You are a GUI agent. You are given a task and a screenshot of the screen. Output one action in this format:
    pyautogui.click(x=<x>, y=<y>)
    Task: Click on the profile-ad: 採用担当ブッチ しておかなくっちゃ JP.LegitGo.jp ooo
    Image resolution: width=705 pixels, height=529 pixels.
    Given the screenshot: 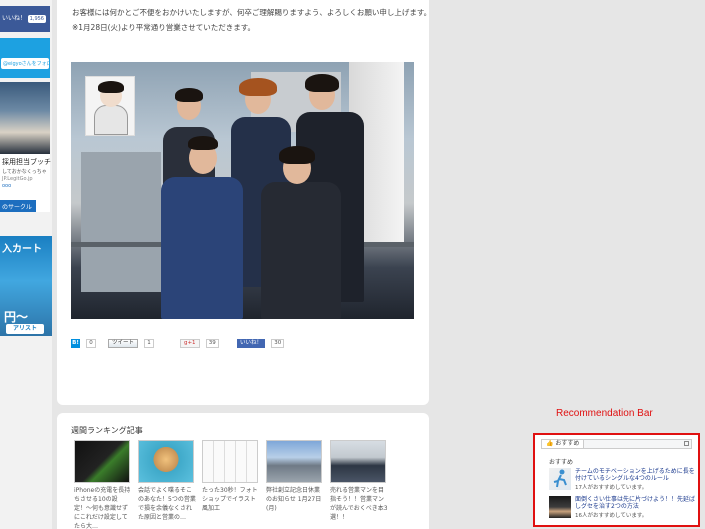 What is the action you would take?
    pyautogui.click(x=25, y=147)
    